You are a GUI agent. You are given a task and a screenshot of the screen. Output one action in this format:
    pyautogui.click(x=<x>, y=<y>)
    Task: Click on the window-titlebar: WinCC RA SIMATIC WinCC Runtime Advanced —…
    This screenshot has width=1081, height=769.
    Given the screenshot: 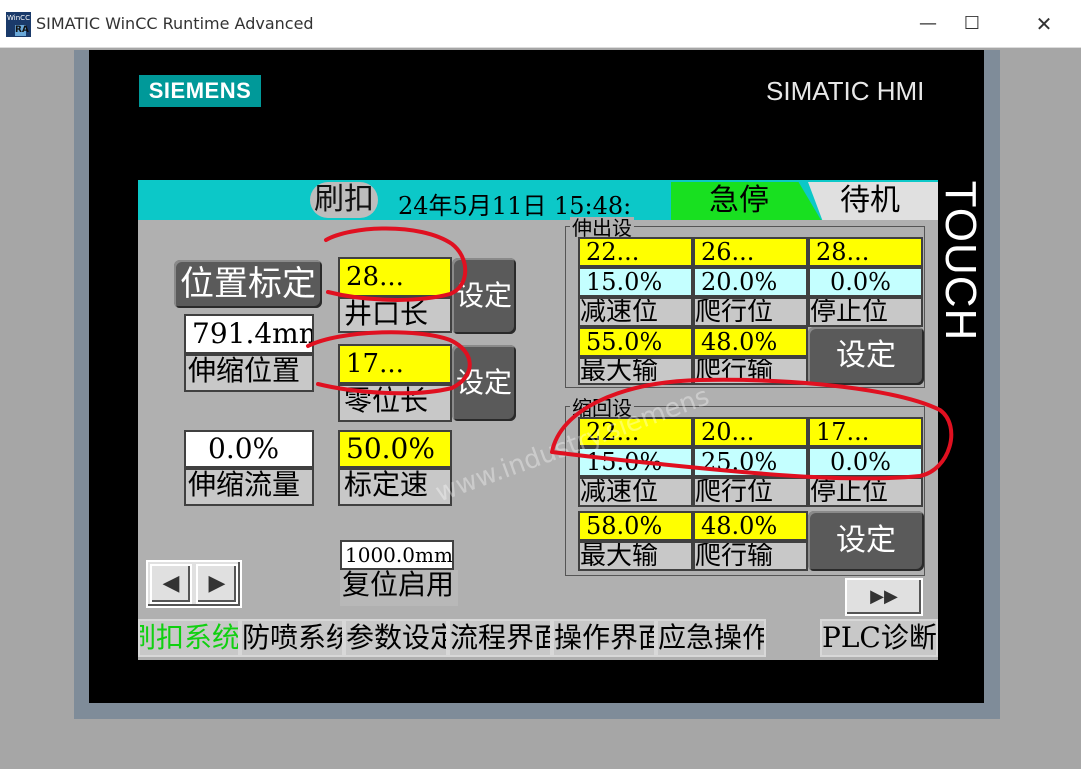 What is the action you would take?
    pyautogui.click(x=540, y=24)
    